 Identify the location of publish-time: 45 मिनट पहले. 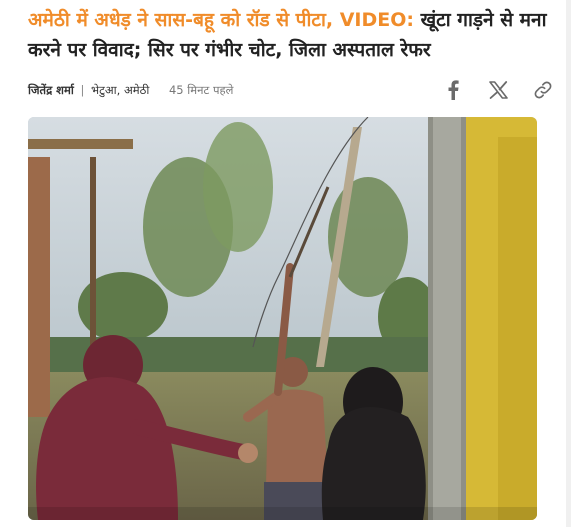
(201, 90).